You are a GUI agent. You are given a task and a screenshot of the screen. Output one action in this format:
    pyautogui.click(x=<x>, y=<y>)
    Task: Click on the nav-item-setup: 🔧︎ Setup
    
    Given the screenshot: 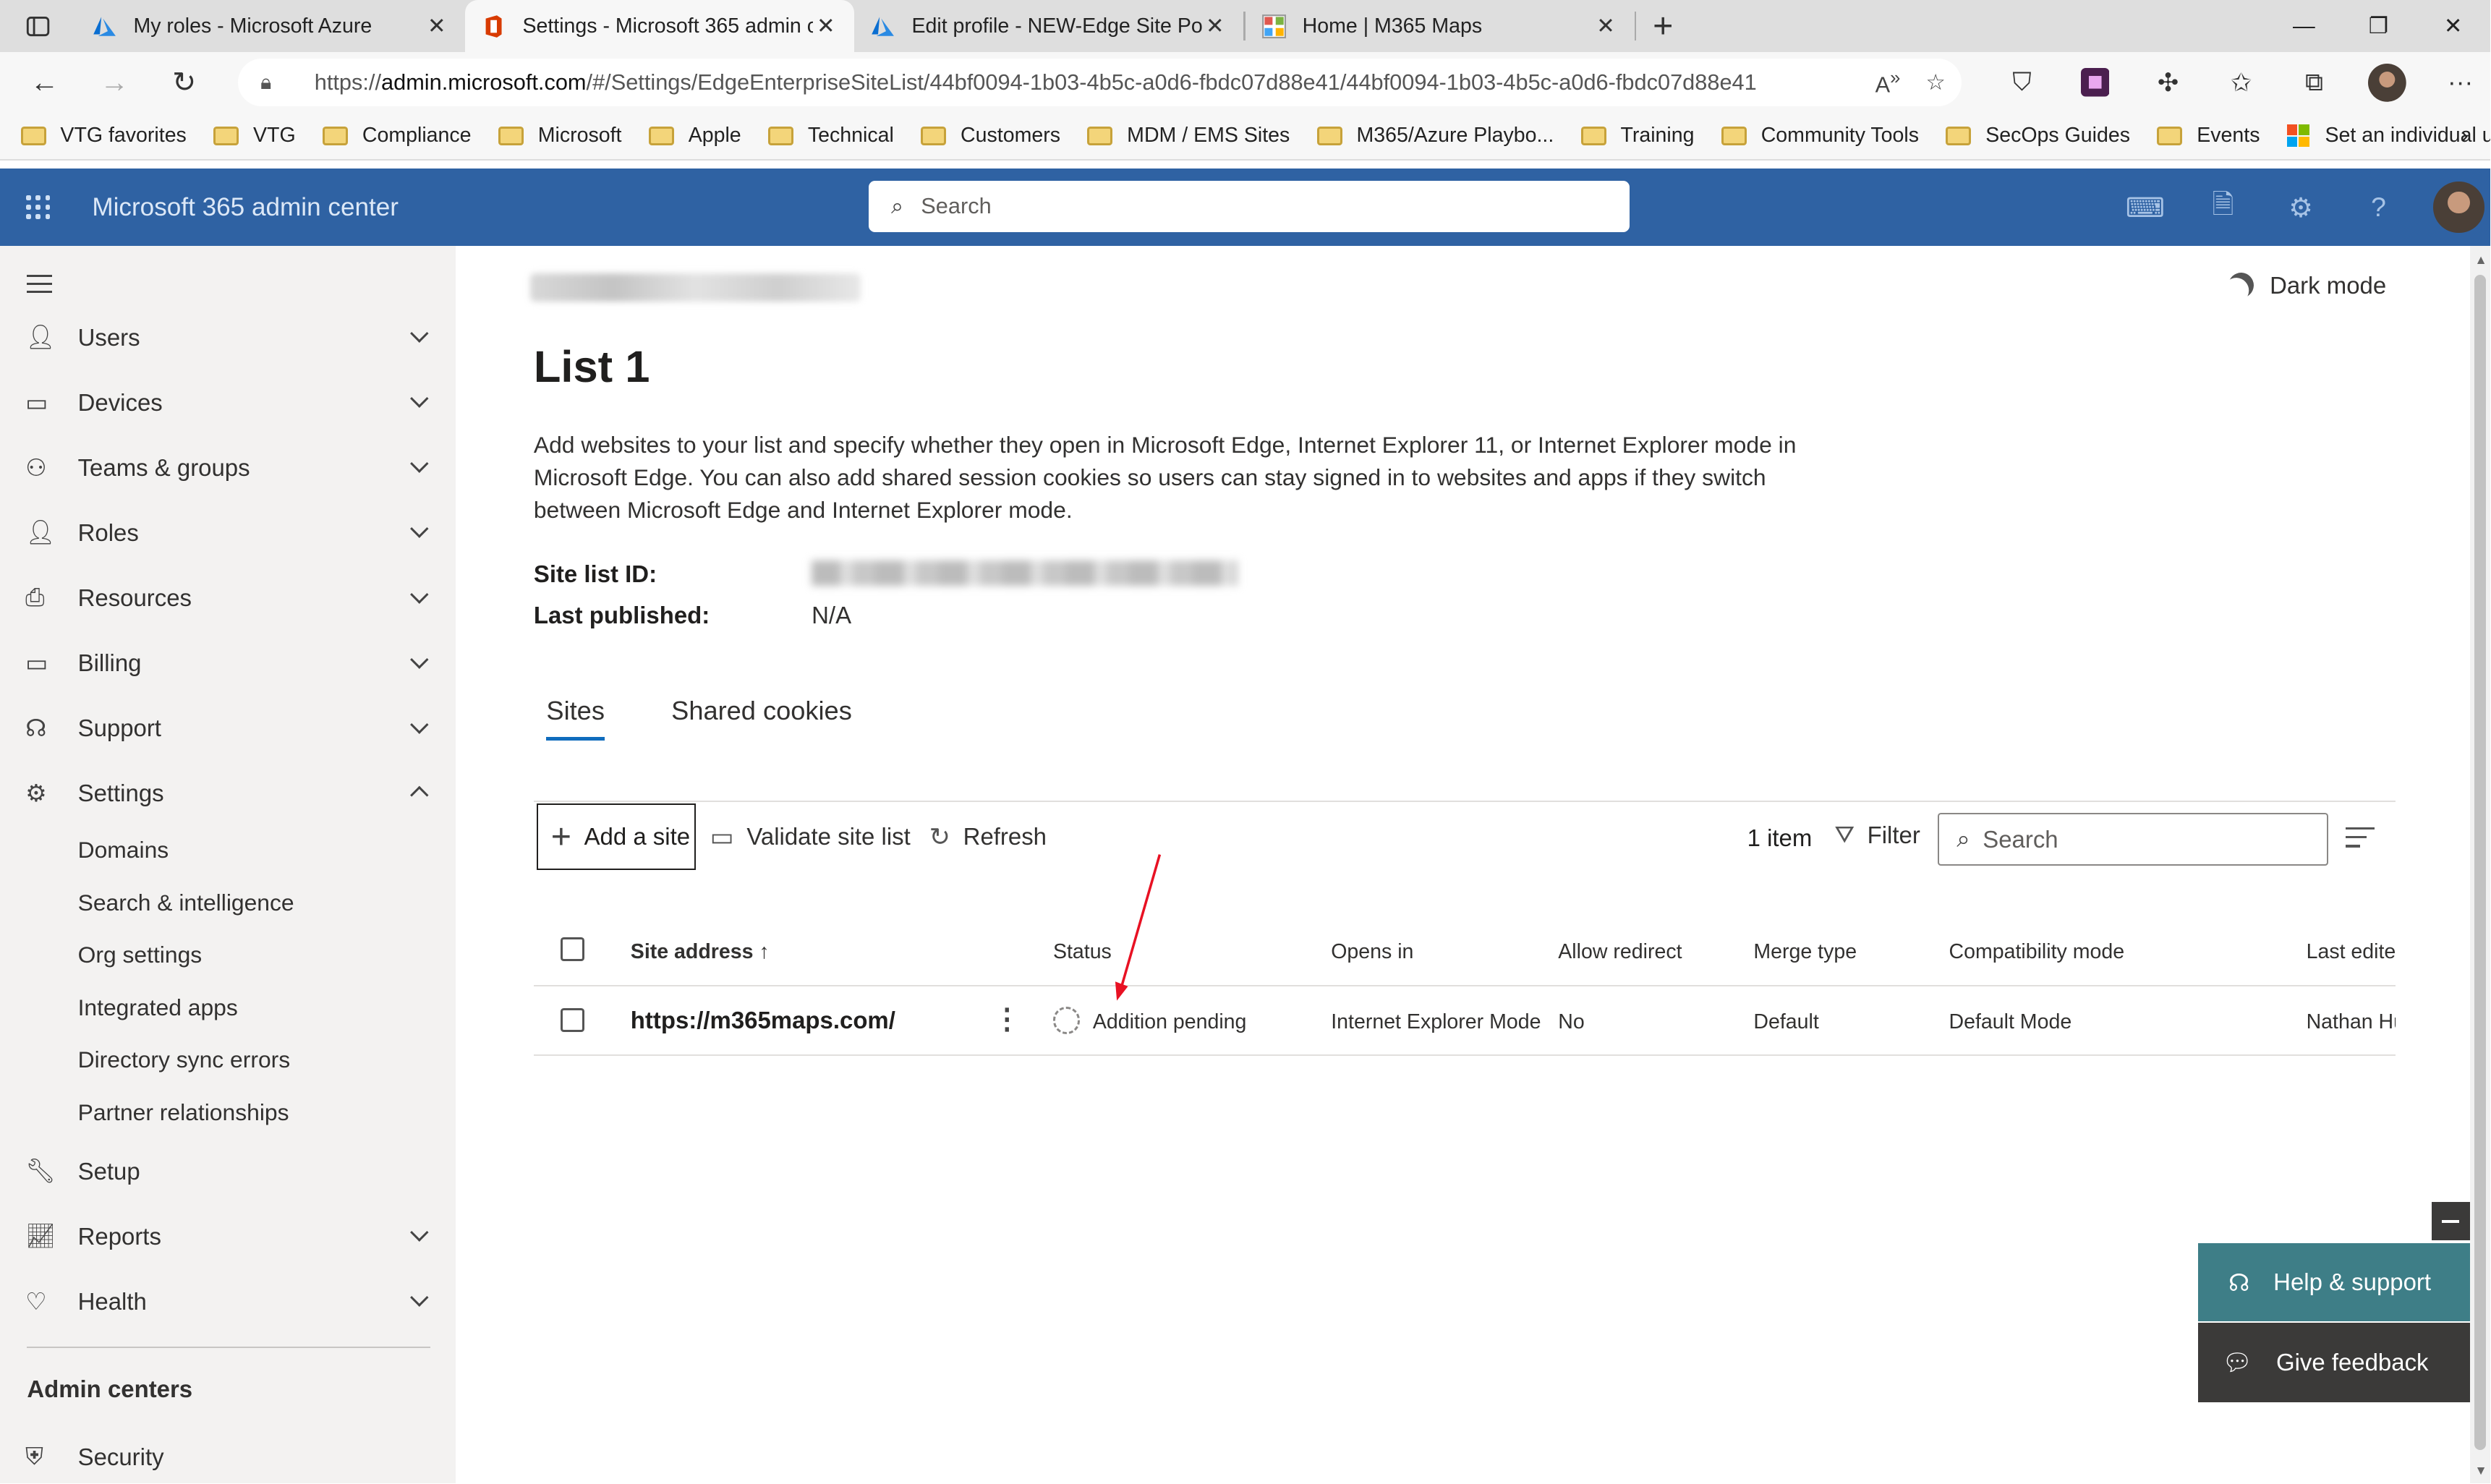 What is the action you would take?
    pyautogui.click(x=228, y=1171)
    